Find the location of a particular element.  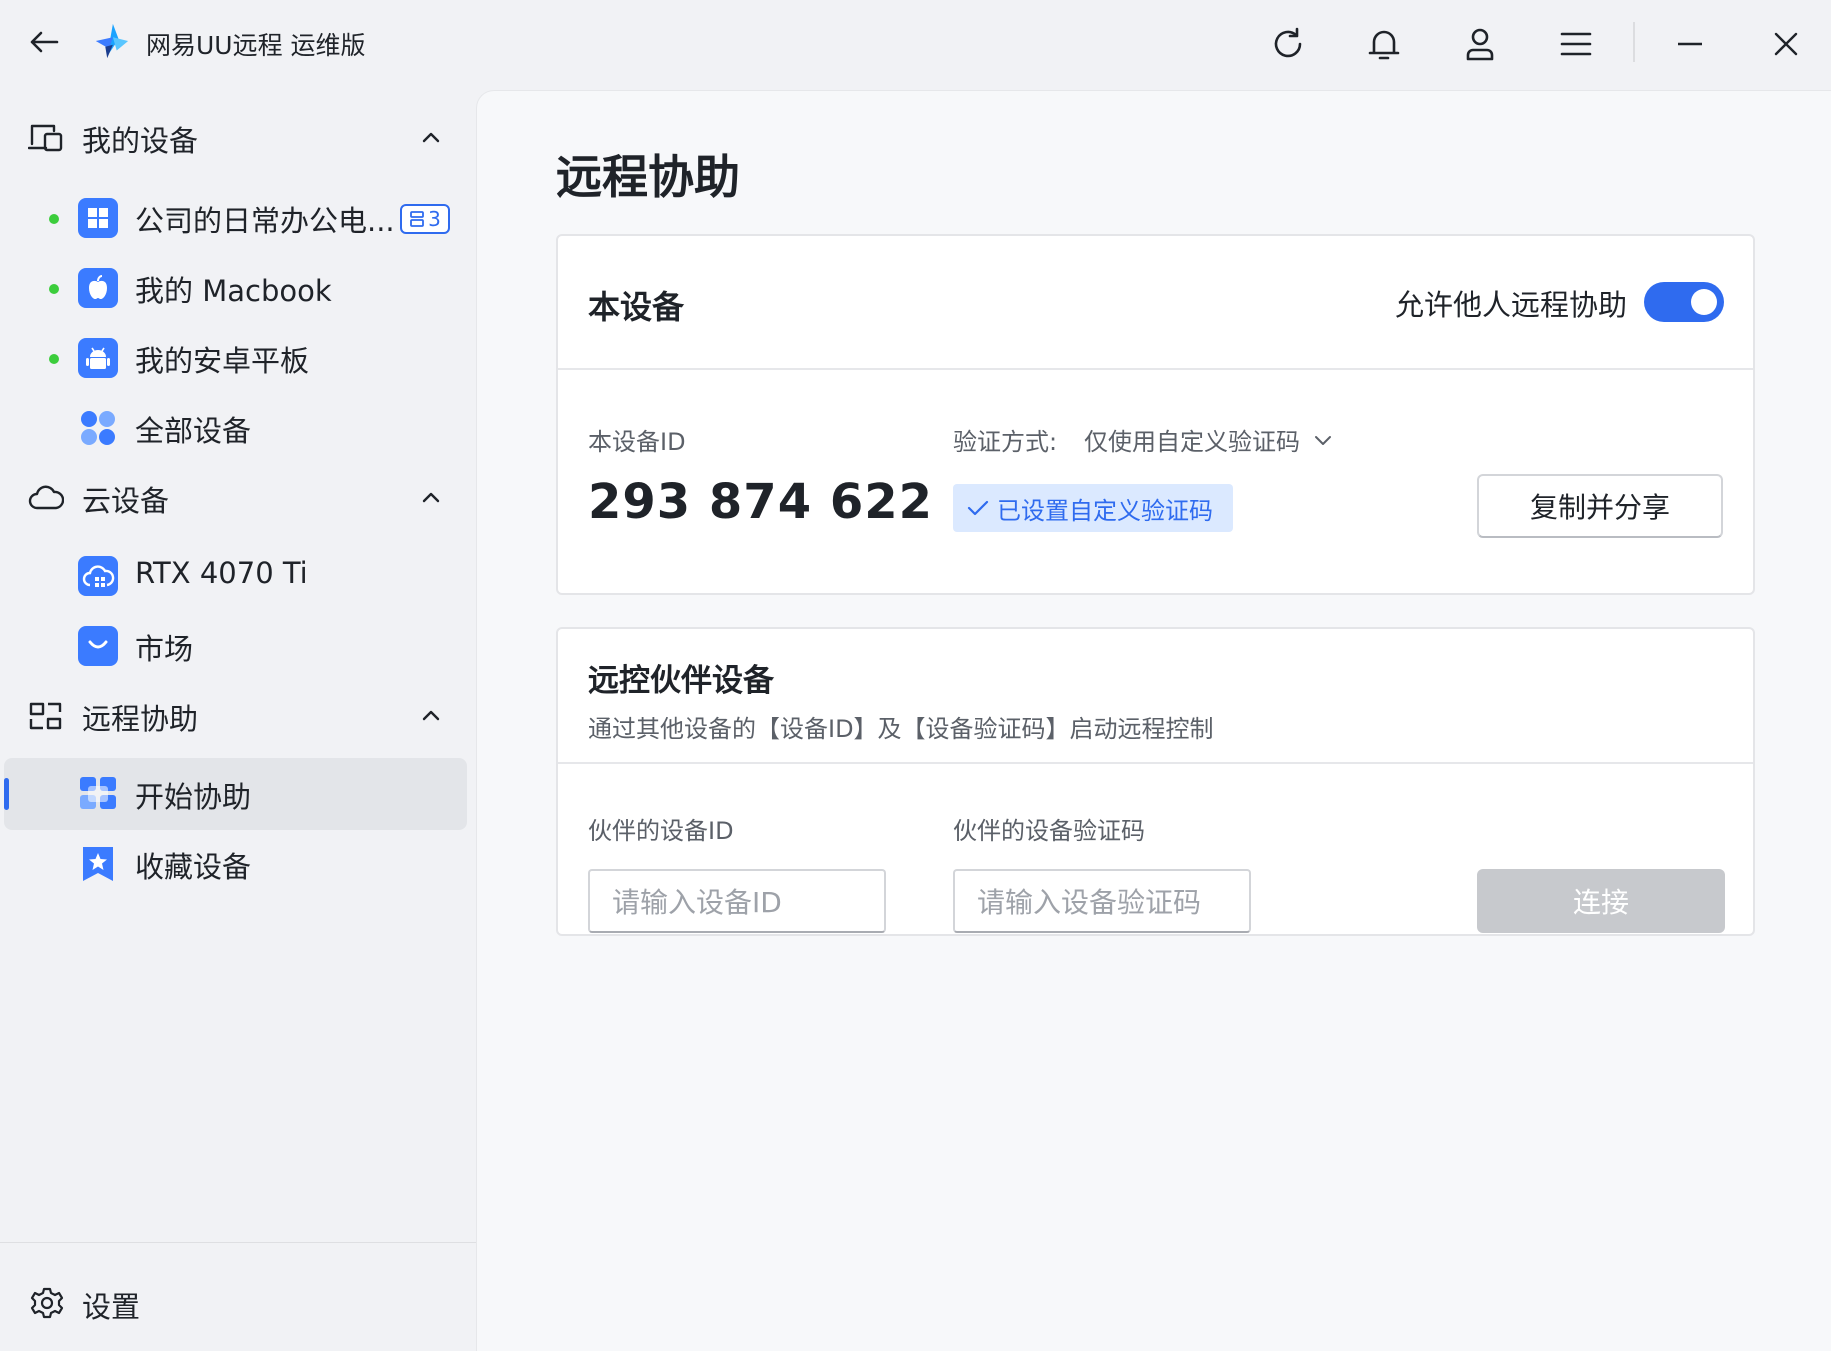

titlebar-divider is located at coordinates (1634, 42).